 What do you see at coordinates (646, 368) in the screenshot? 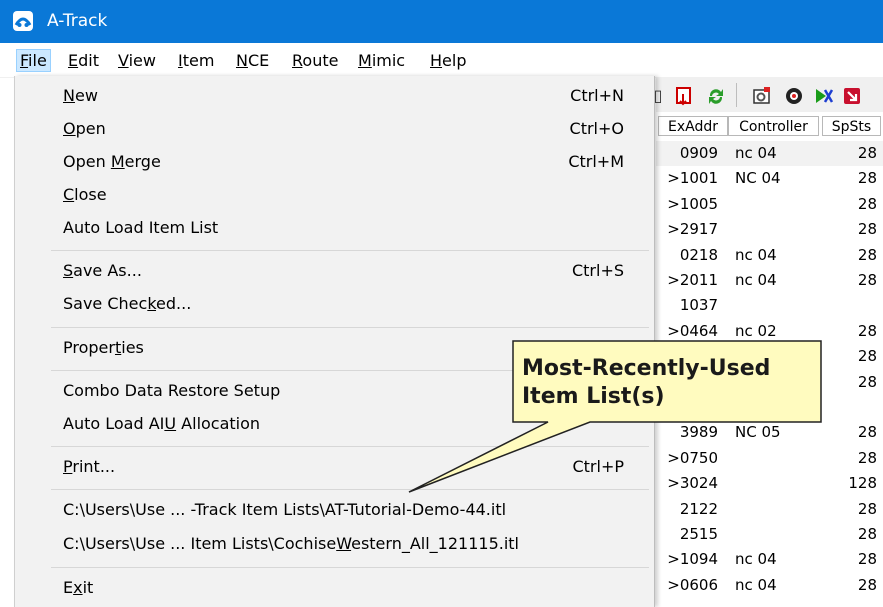
I see `callout-line-1: Most-Recently-Used` at bounding box center [646, 368].